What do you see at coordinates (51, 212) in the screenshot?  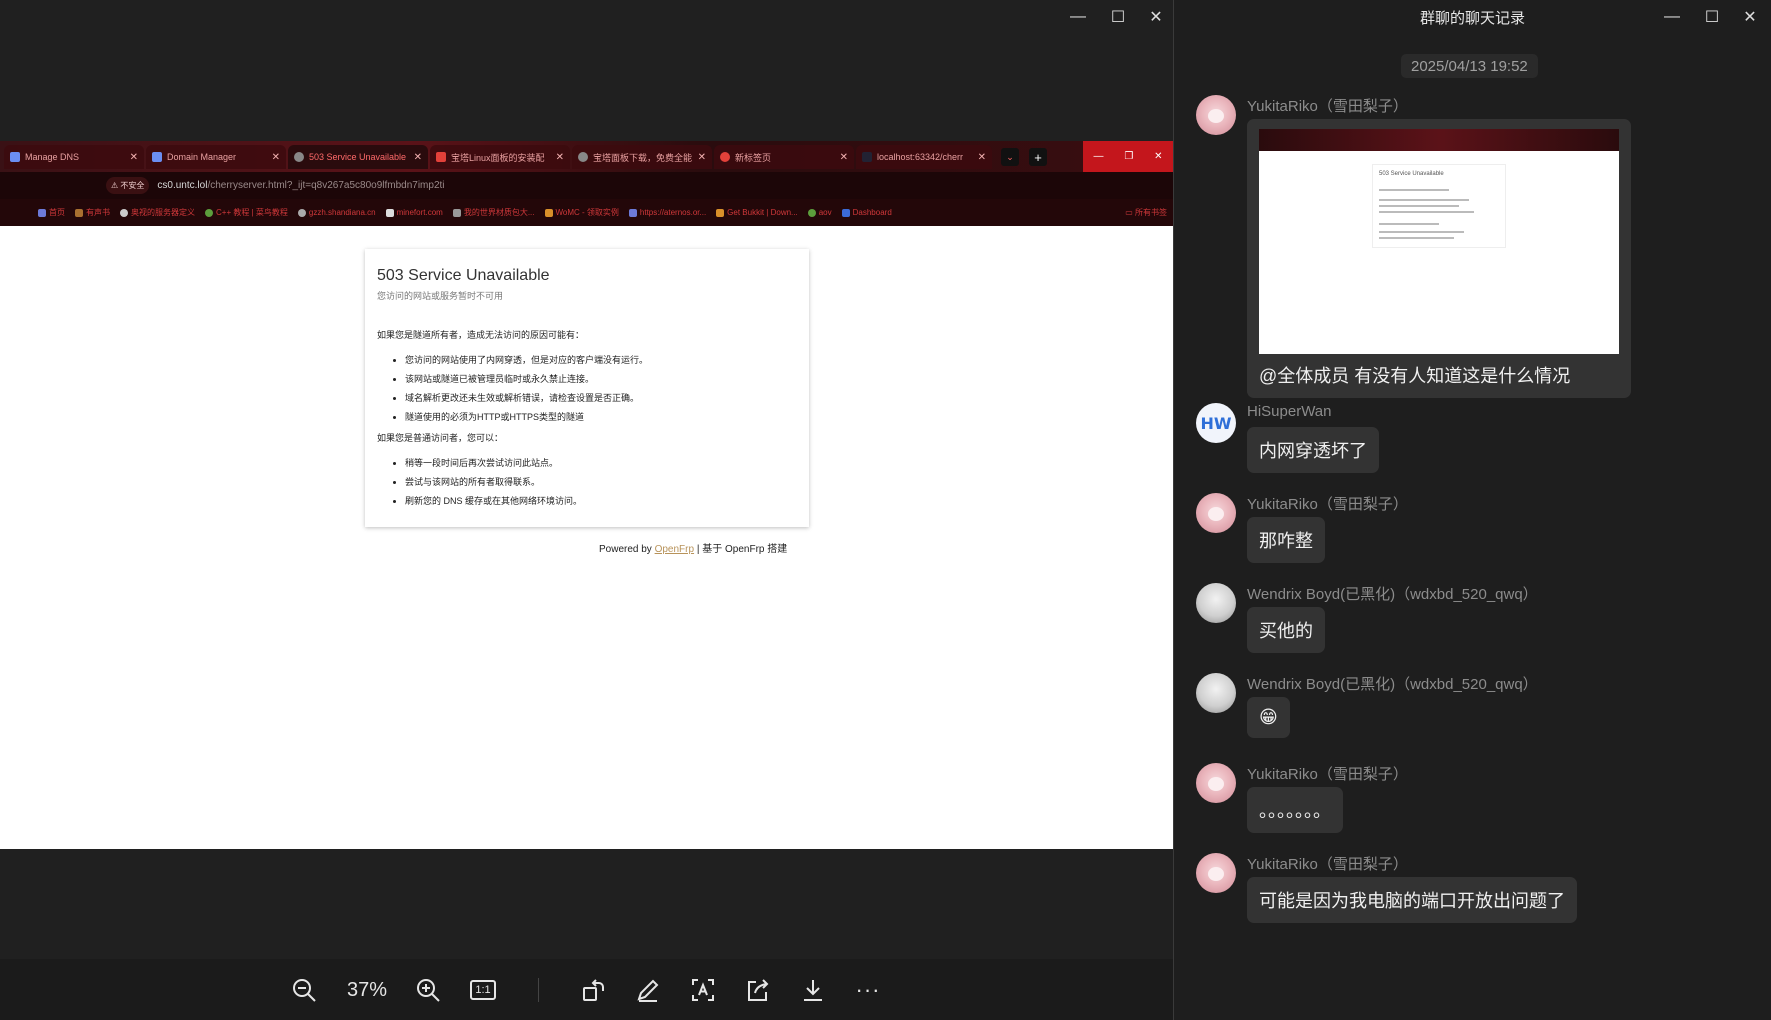 I see `bookmark-item: 首页` at bounding box center [51, 212].